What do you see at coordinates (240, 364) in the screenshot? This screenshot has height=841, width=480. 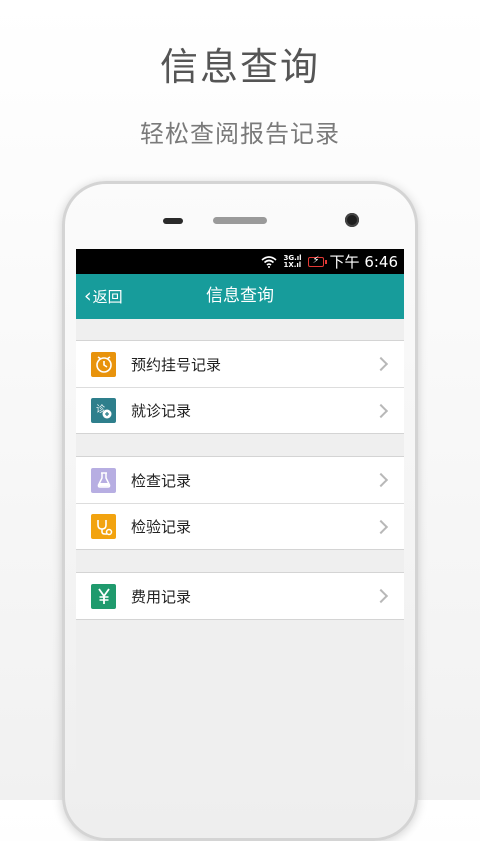 I see `list-item-appointment-records: 预约挂号记录` at bounding box center [240, 364].